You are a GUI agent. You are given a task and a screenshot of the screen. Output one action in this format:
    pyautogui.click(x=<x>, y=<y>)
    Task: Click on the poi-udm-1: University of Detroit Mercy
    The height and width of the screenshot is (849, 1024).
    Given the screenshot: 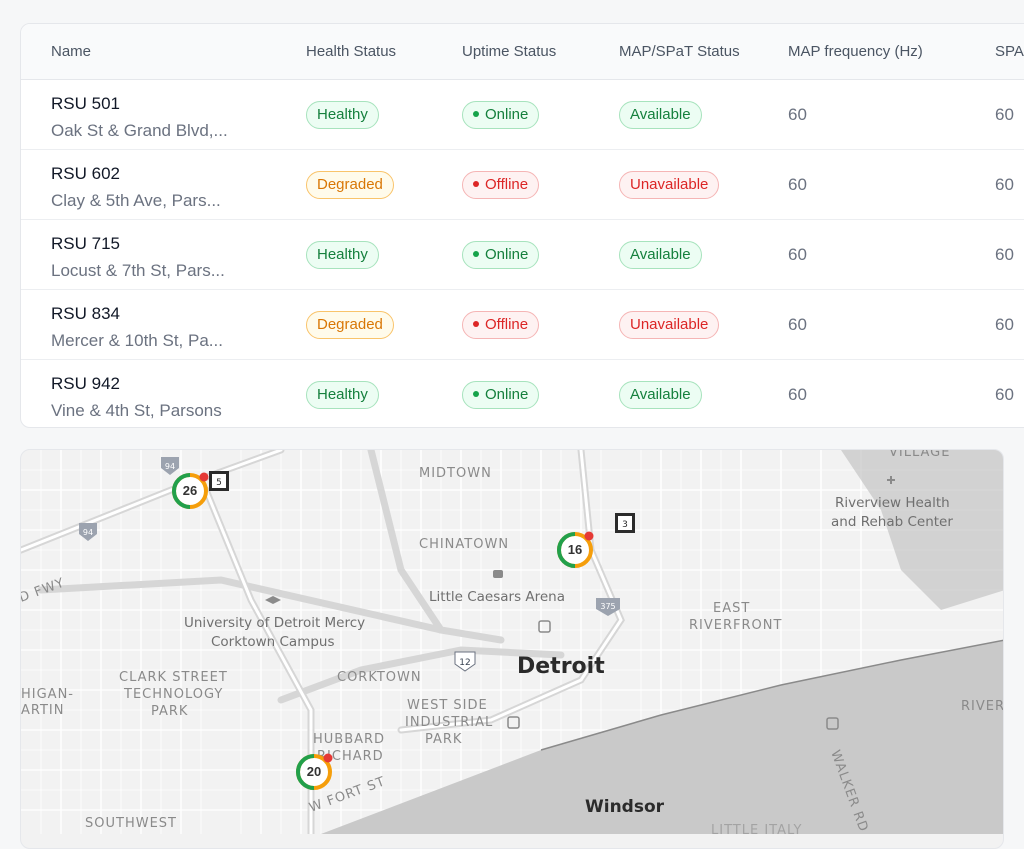 What is the action you would take?
    pyautogui.click(x=274, y=623)
    